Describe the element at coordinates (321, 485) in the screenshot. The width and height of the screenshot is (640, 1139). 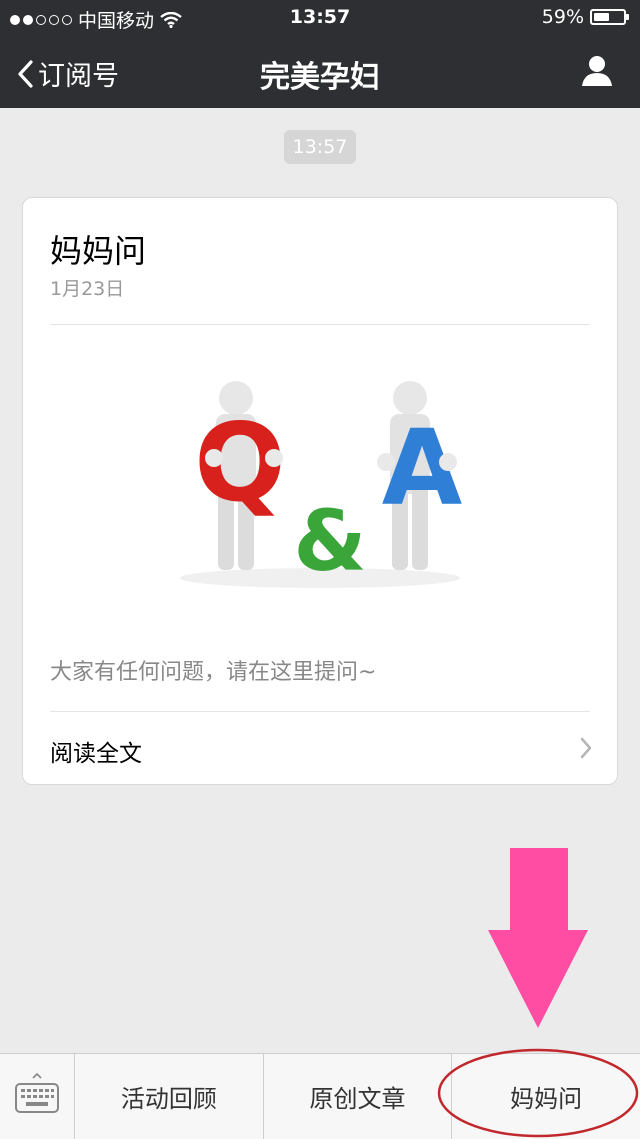
I see `qa-figures-illustration: Q & A` at that location.